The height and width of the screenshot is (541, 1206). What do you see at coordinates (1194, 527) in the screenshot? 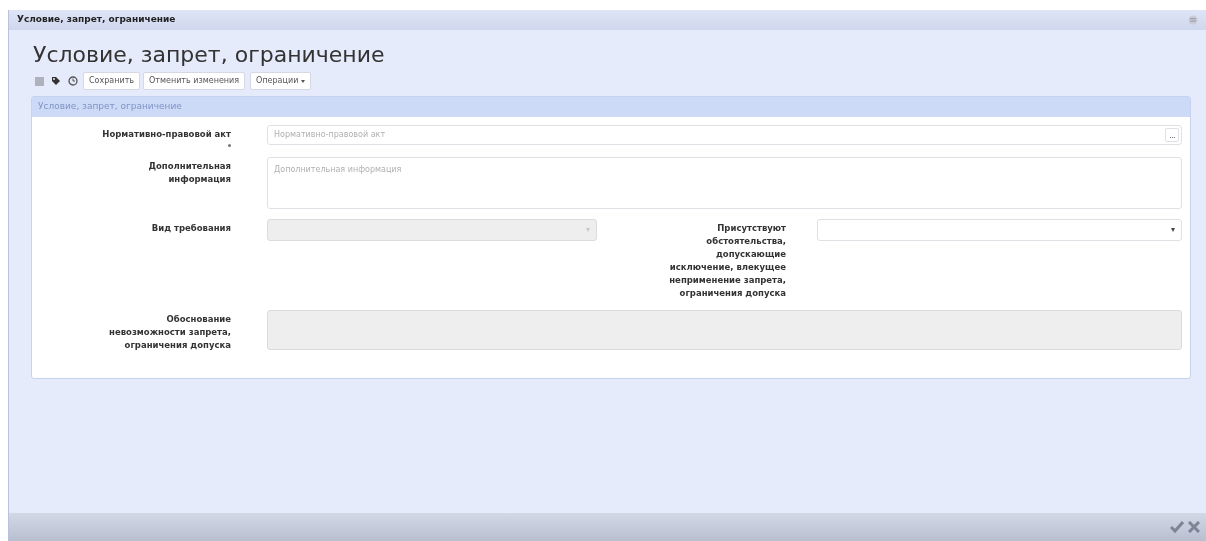
I see `close-icon` at bounding box center [1194, 527].